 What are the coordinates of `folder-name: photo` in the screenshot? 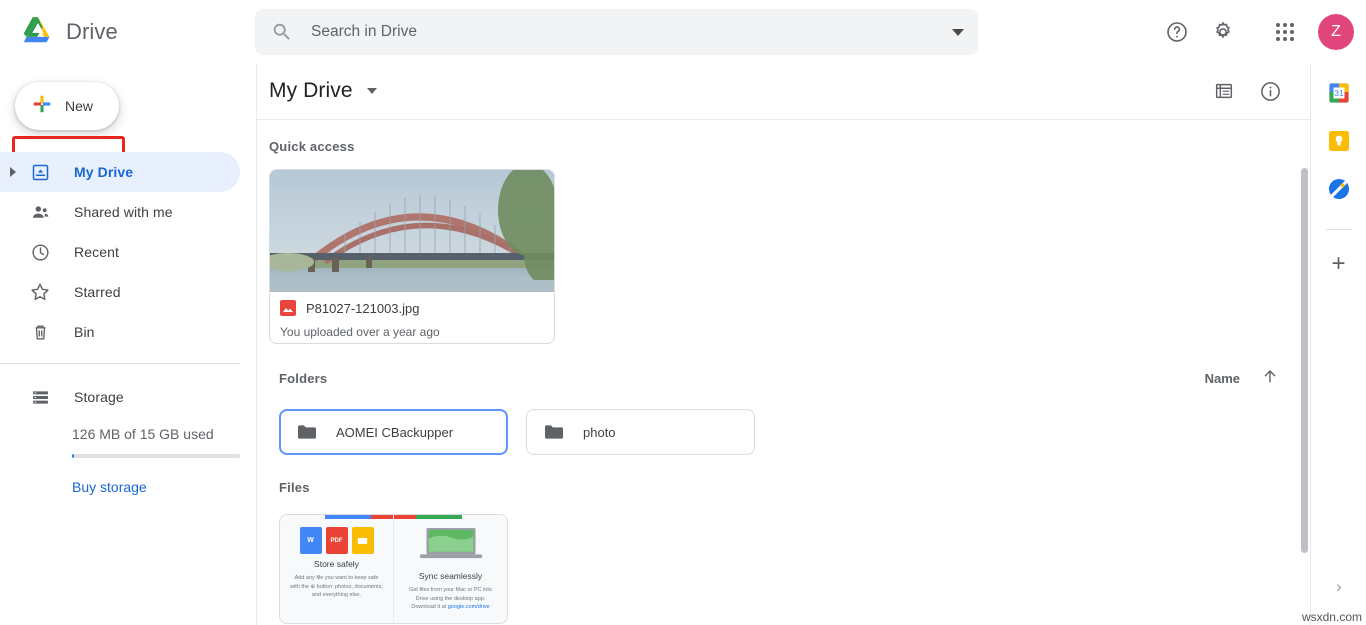 It's located at (599, 432).